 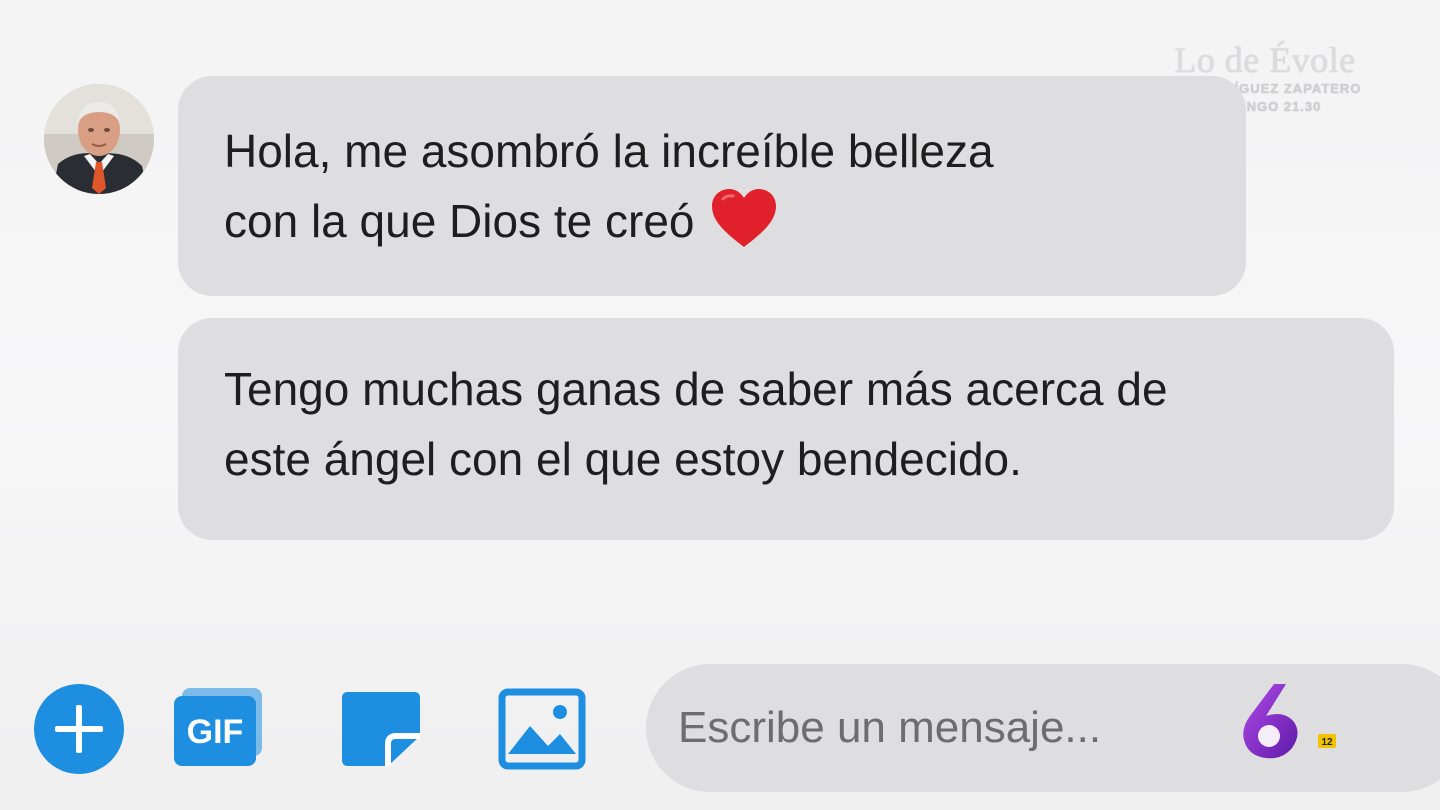 I want to click on image-button, so click(x=542, y=729).